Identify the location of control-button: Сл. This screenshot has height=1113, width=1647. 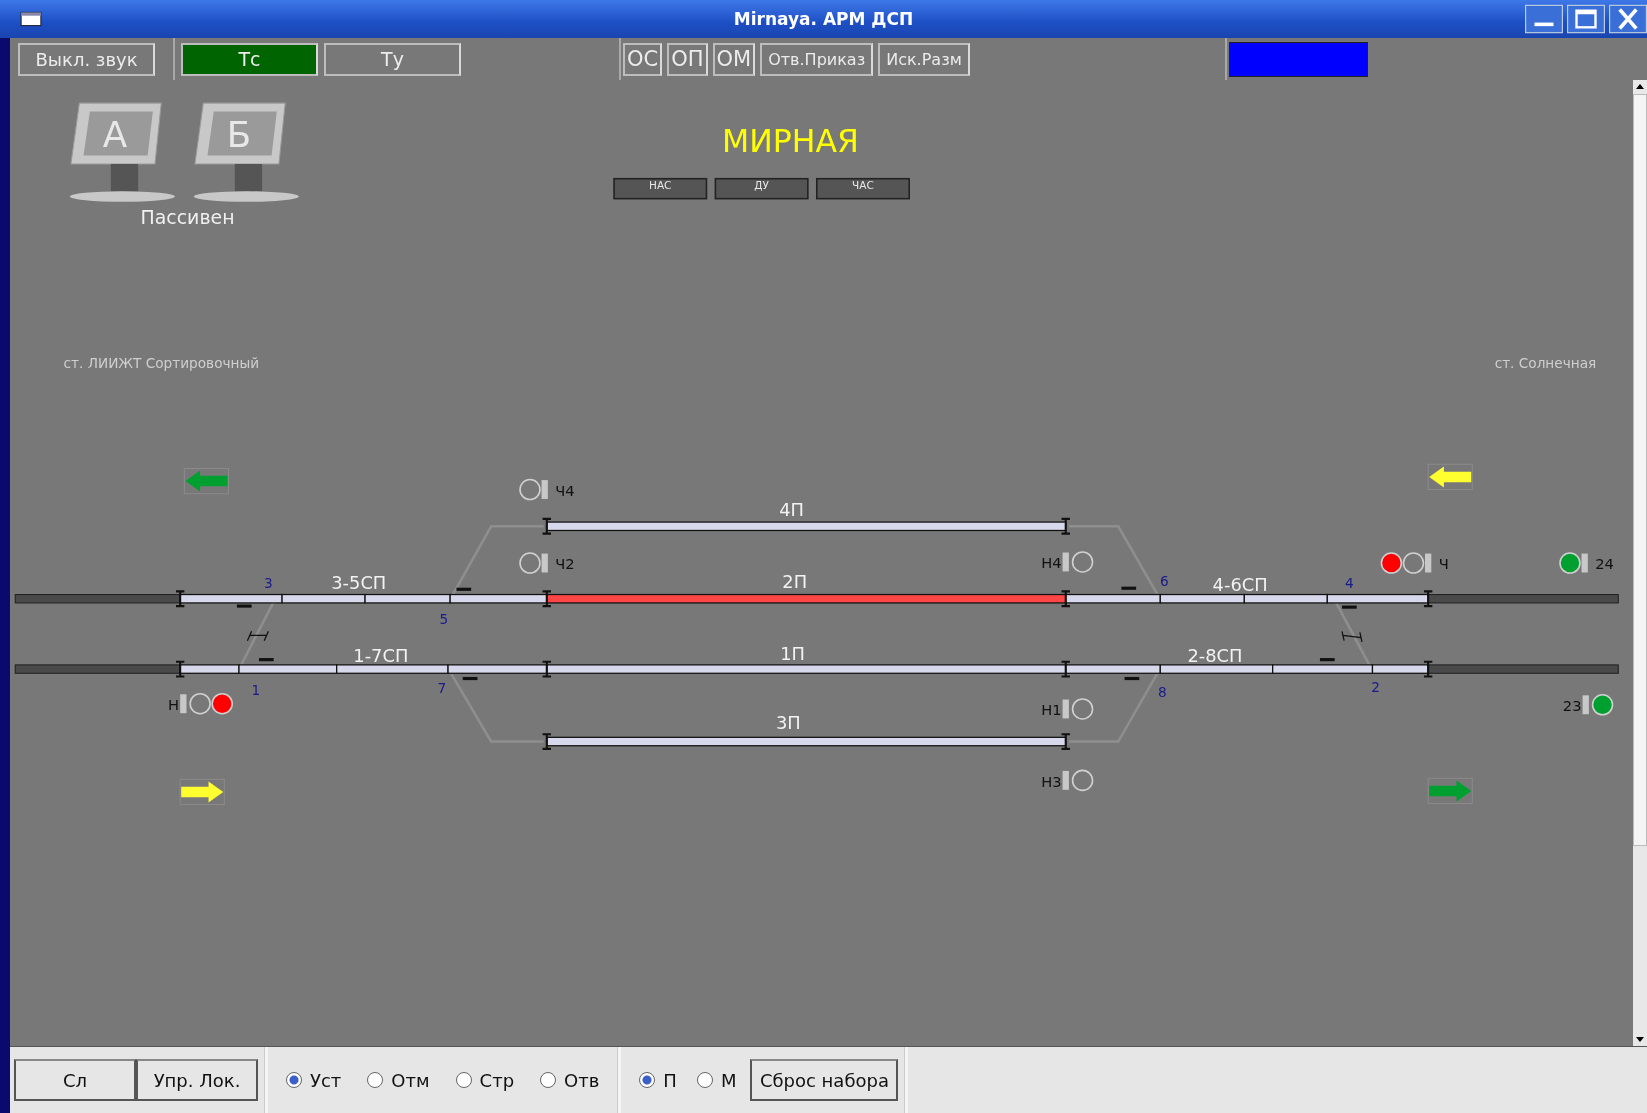
(75, 1080).